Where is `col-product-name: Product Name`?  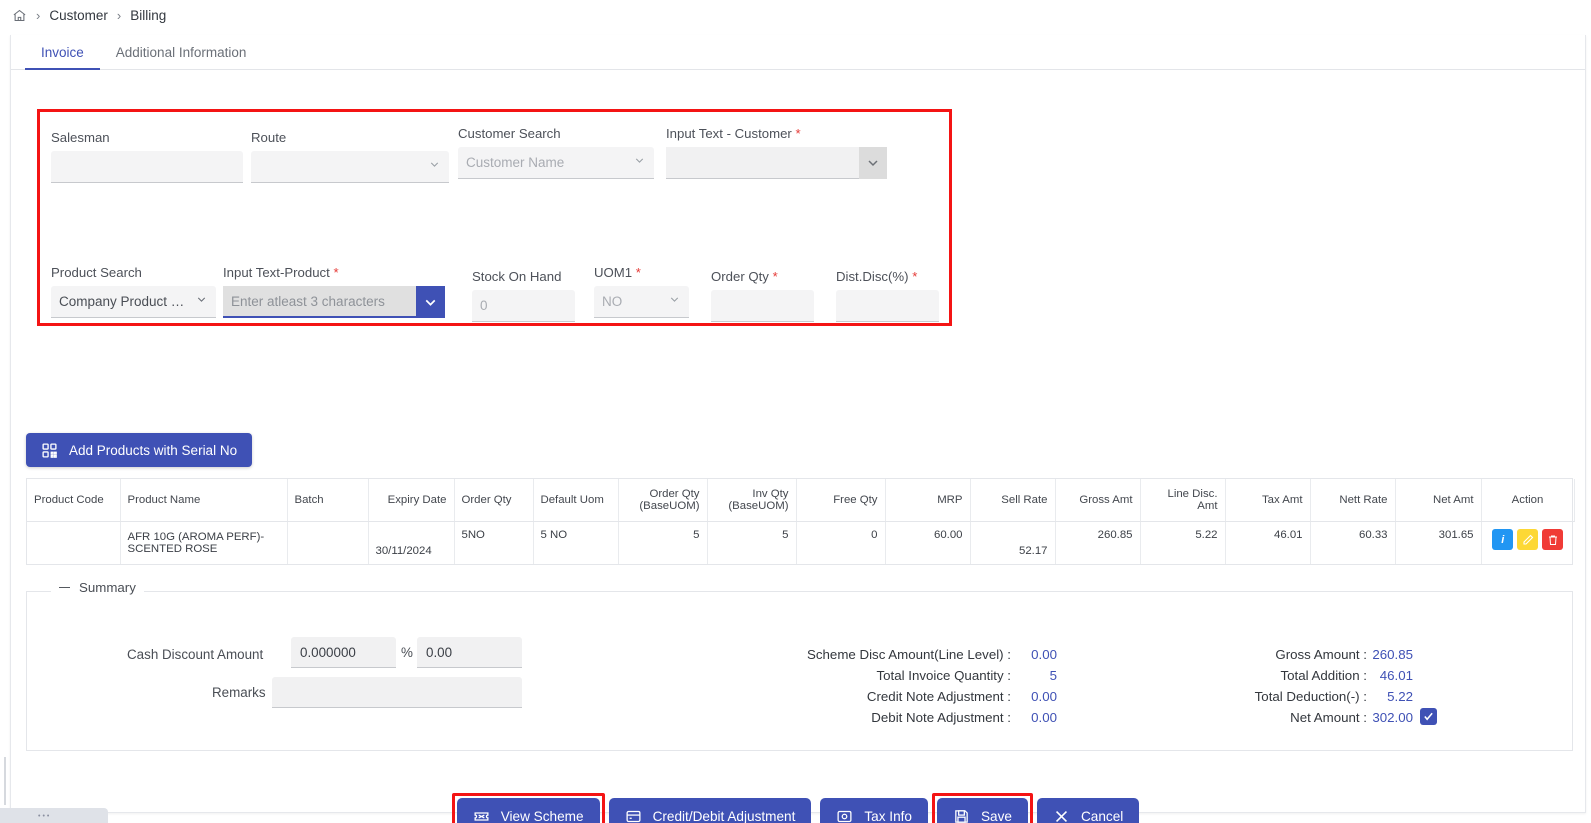
col-product-name: Product Name is located at coordinates (204, 500).